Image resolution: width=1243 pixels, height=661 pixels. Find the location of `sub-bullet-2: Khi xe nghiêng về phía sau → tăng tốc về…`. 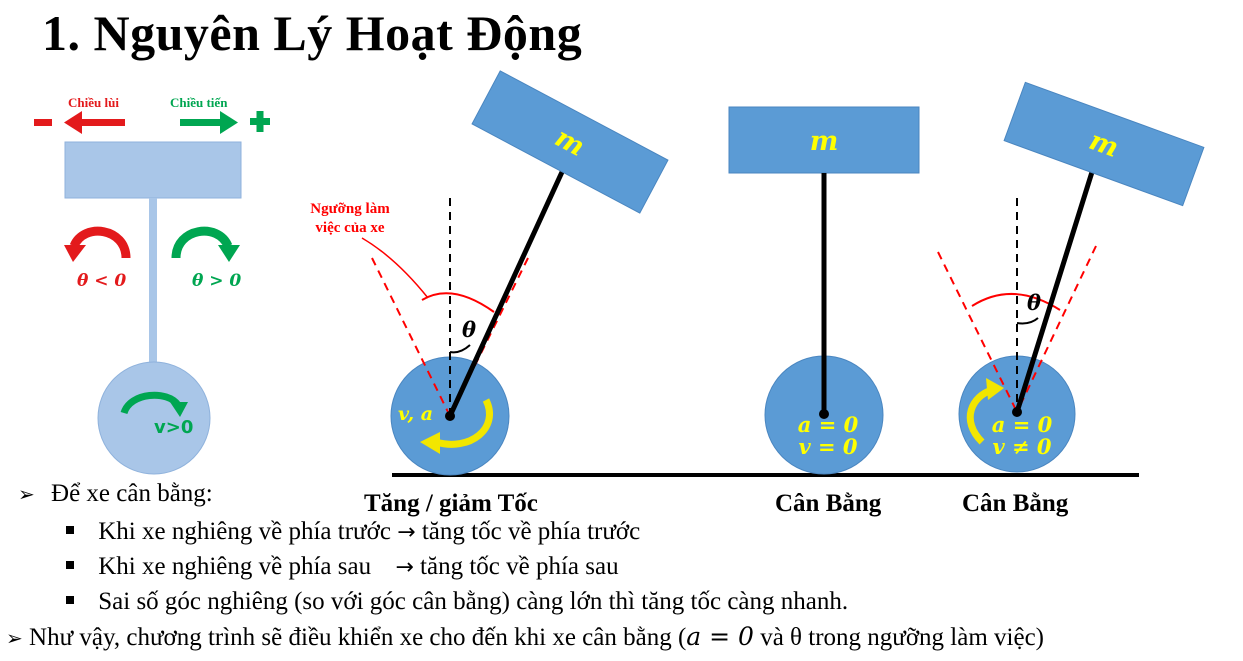

sub-bullet-2: Khi xe nghiêng về phía sau → tăng tốc về… is located at coordinates (342, 567).